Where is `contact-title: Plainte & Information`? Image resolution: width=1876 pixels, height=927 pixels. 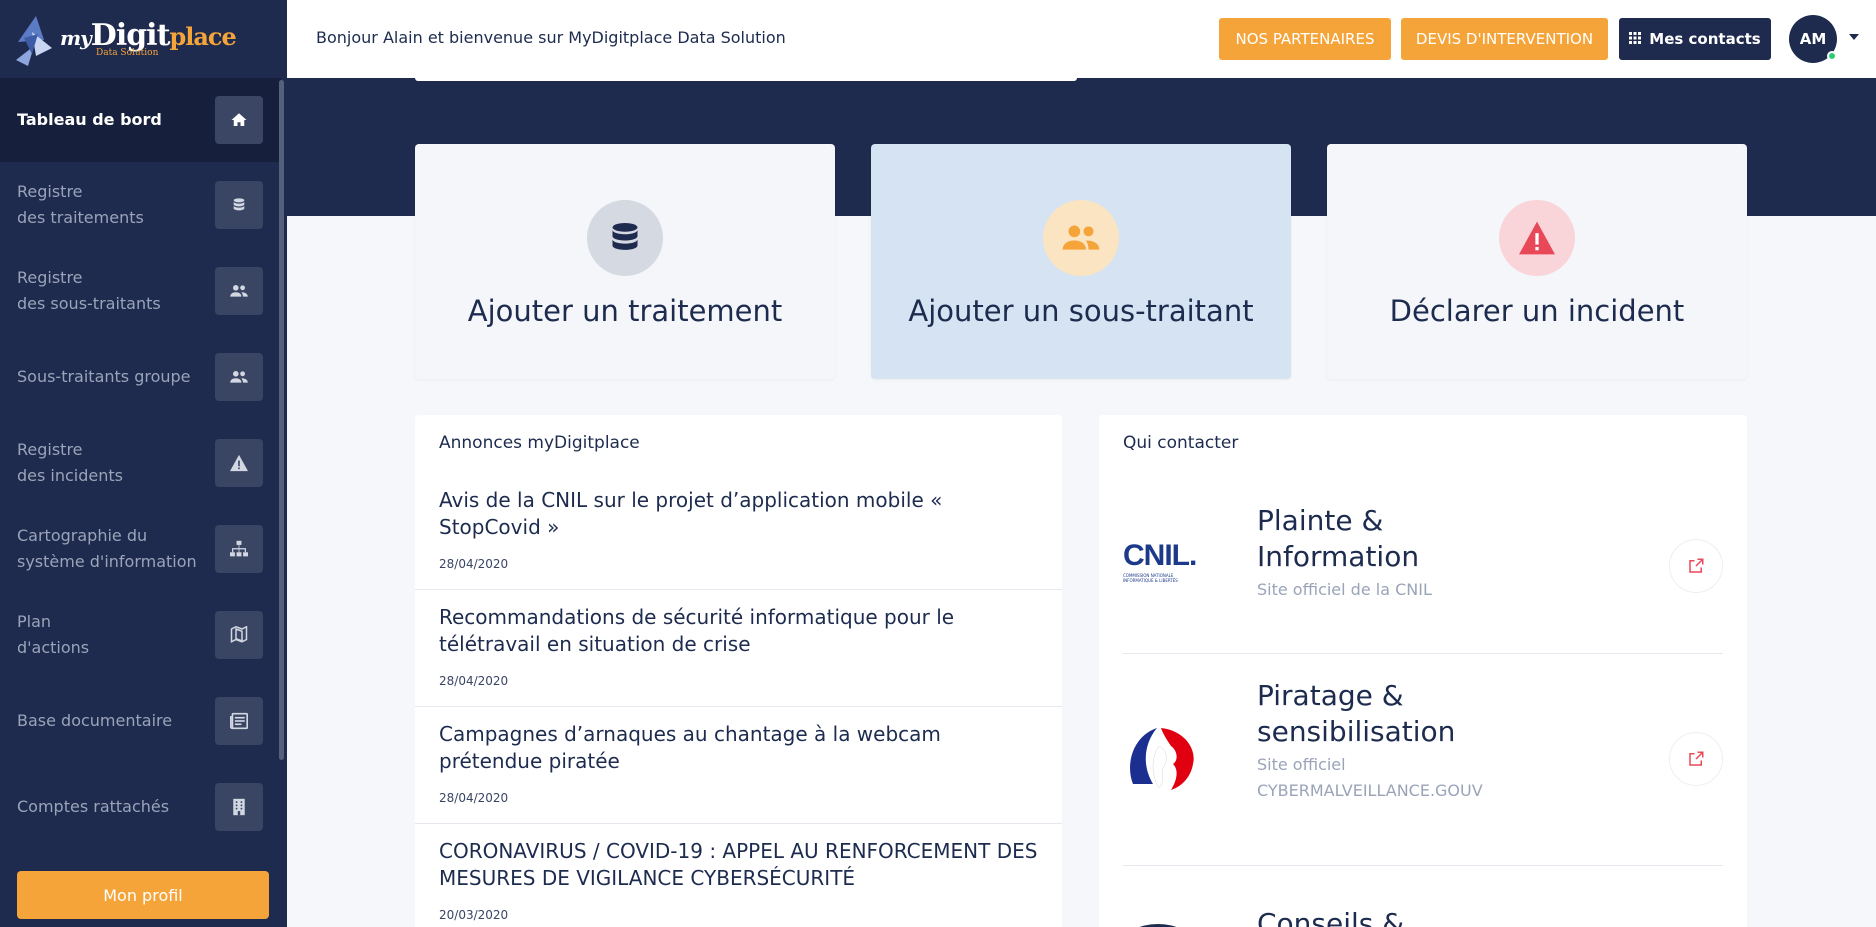 contact-title: Plainte & Information is located at coordinates (1338, 539).